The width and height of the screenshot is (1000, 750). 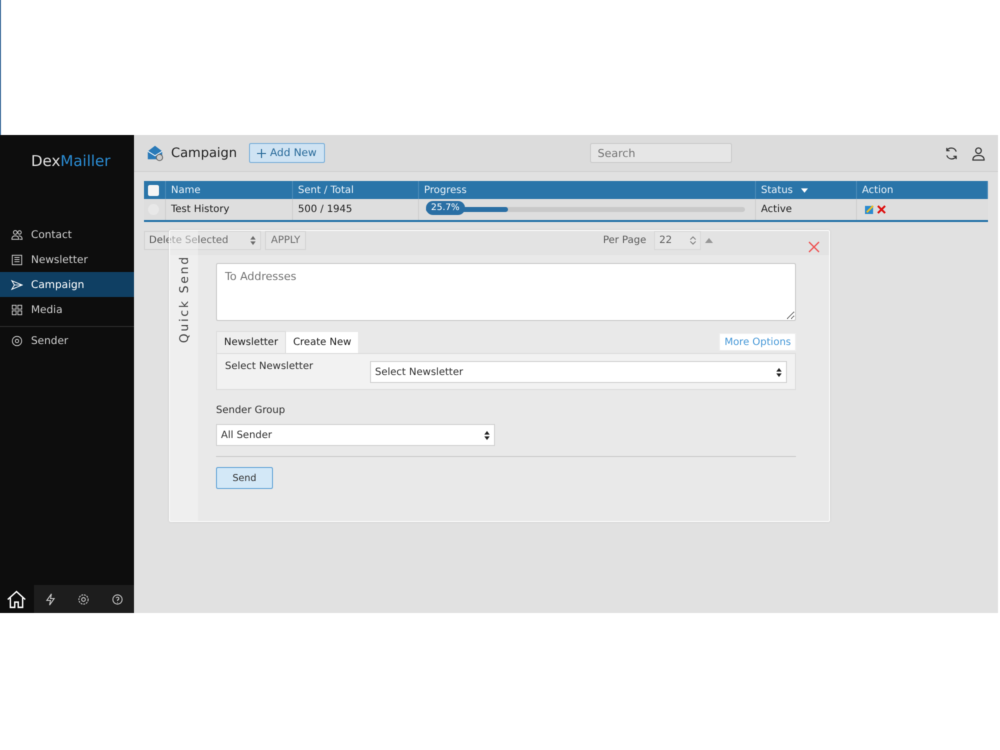 What do you see at coordinates (776, 209) in the screenshot?
I see `table-cell: Active` at bounding box center [776, 209].